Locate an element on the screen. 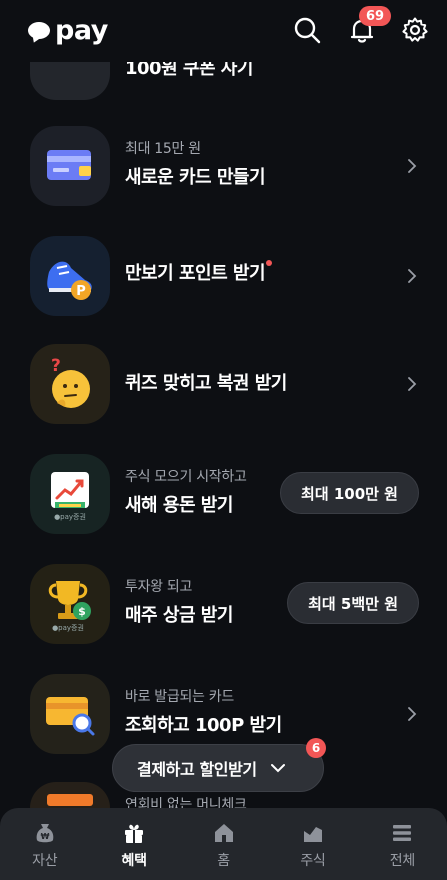 This screenshot has height=880, width=447. item-title: 퀴즈 맞히고 복권 받기 is located at coordinates (206, 383).